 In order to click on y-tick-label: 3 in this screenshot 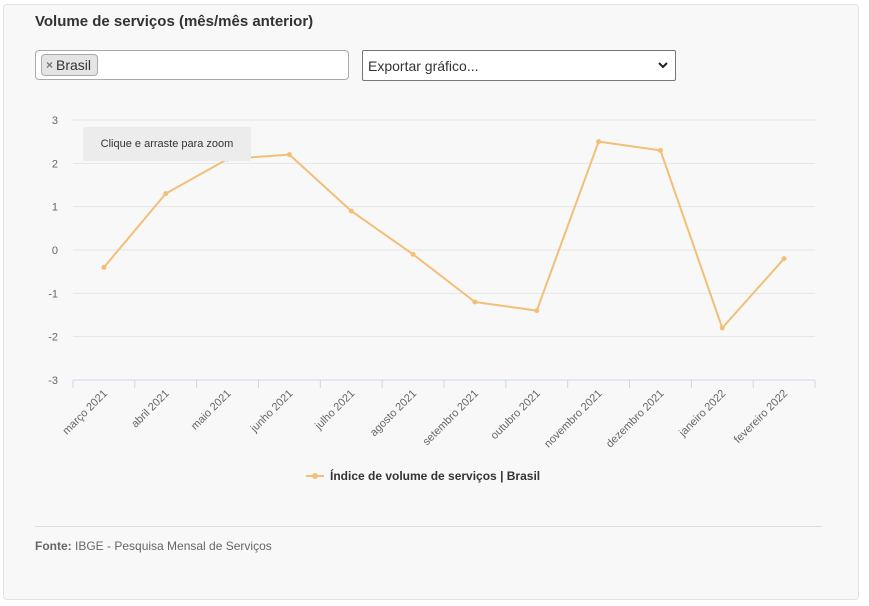, I will do `click(55, 121)`.